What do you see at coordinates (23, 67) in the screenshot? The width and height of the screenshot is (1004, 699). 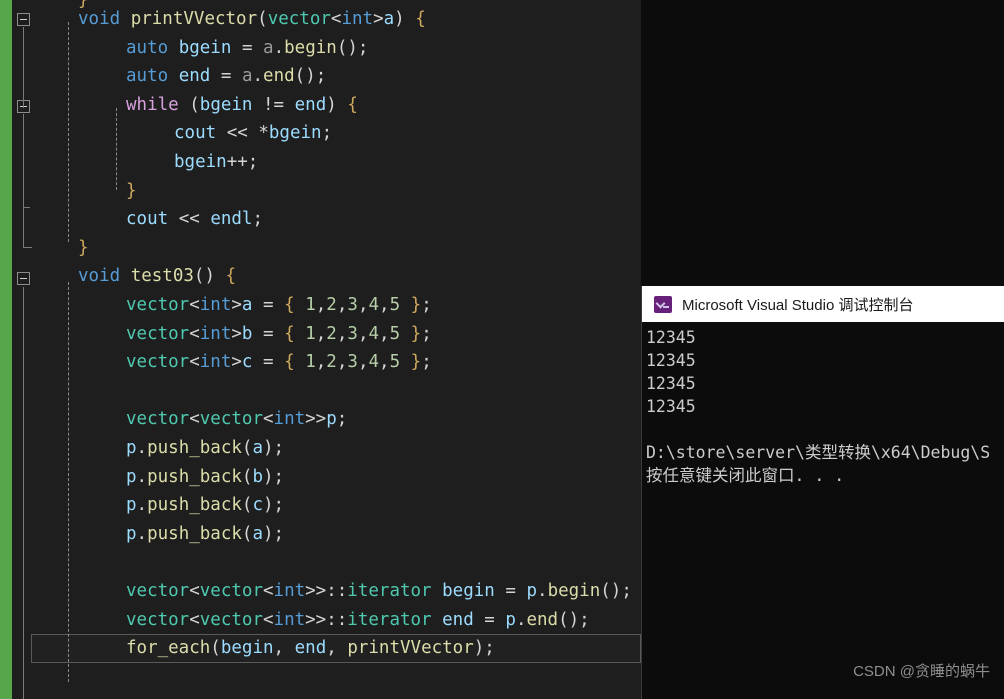 I see `structure-line-printvvector` at bounding box center [23, 67].